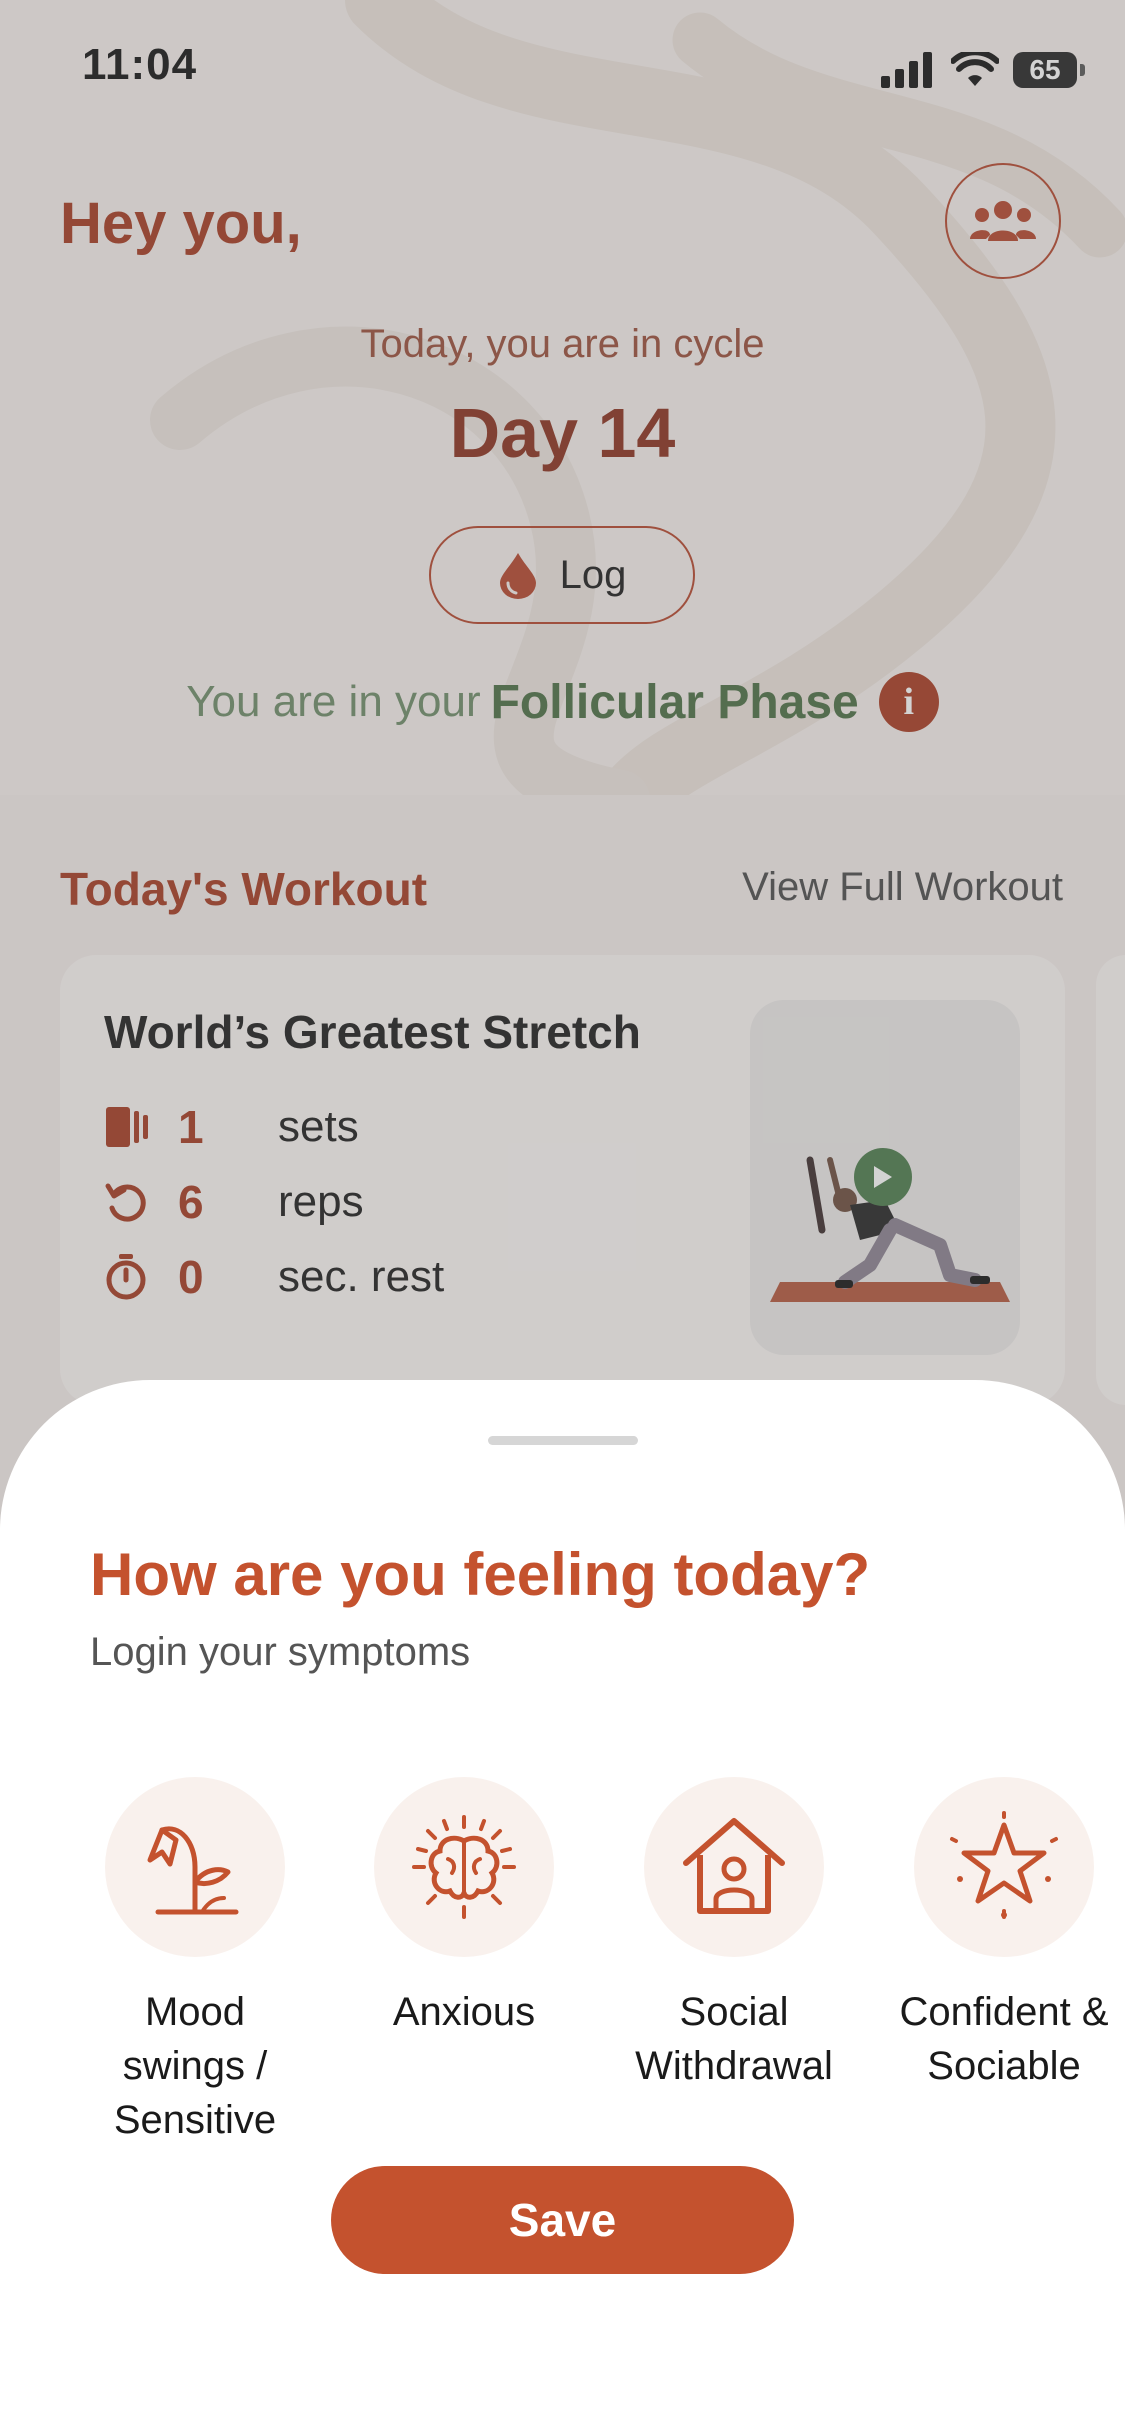  What do you see at coordinates (480, 1574) in the screenshot?
I see `sheet-title: How are you feeling today?` at bounding box center [480, 1574].